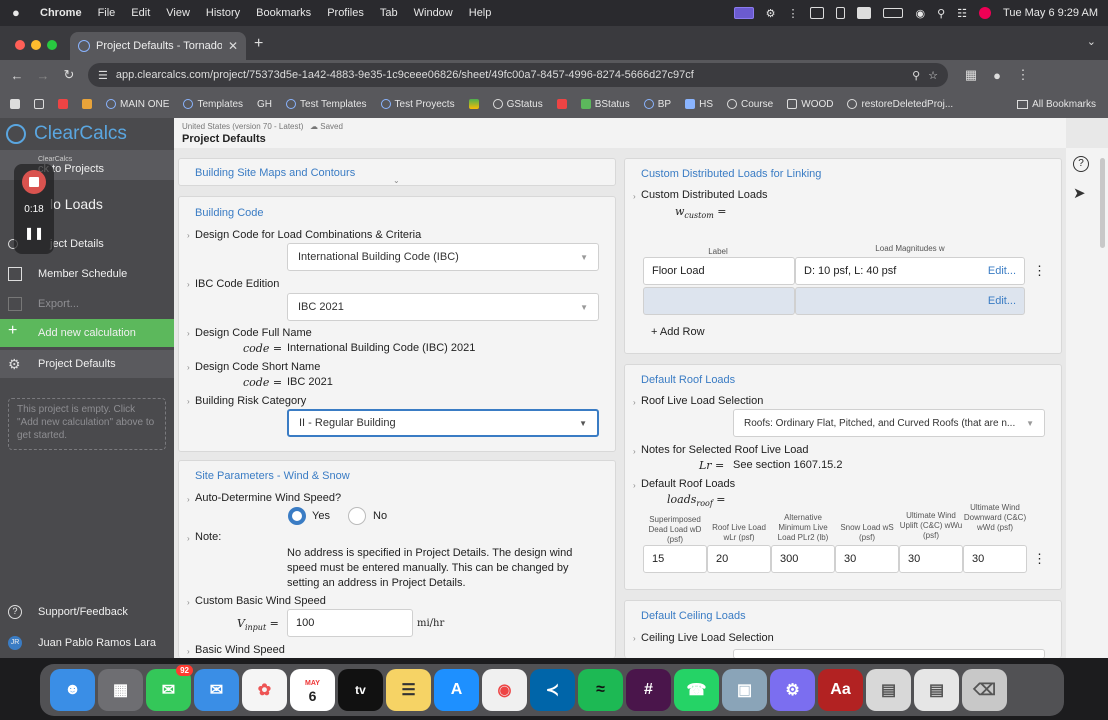 The image size is (1108, 720). Describe the element at coordinates (107, 13) in the screenshot. I see `menu-file: File` at that location.